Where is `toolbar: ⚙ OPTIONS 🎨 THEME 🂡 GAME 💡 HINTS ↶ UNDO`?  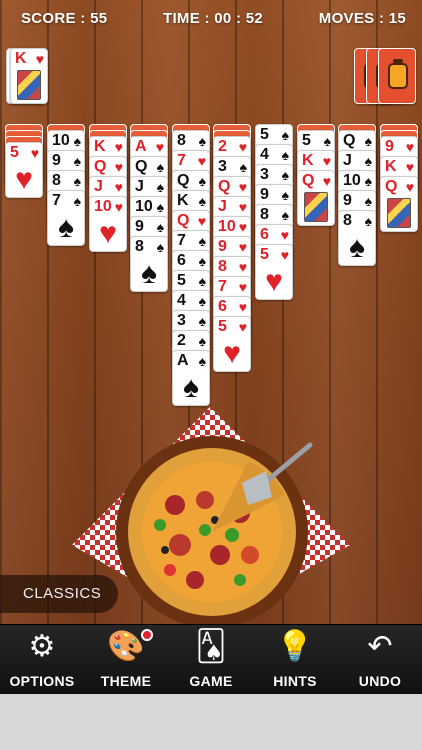 toolbar: ⚙ OPTIONS 🎨 THEME 🂡 GAME 💡 HINTS ↶ UNDO is located at coordinates (211, 659).